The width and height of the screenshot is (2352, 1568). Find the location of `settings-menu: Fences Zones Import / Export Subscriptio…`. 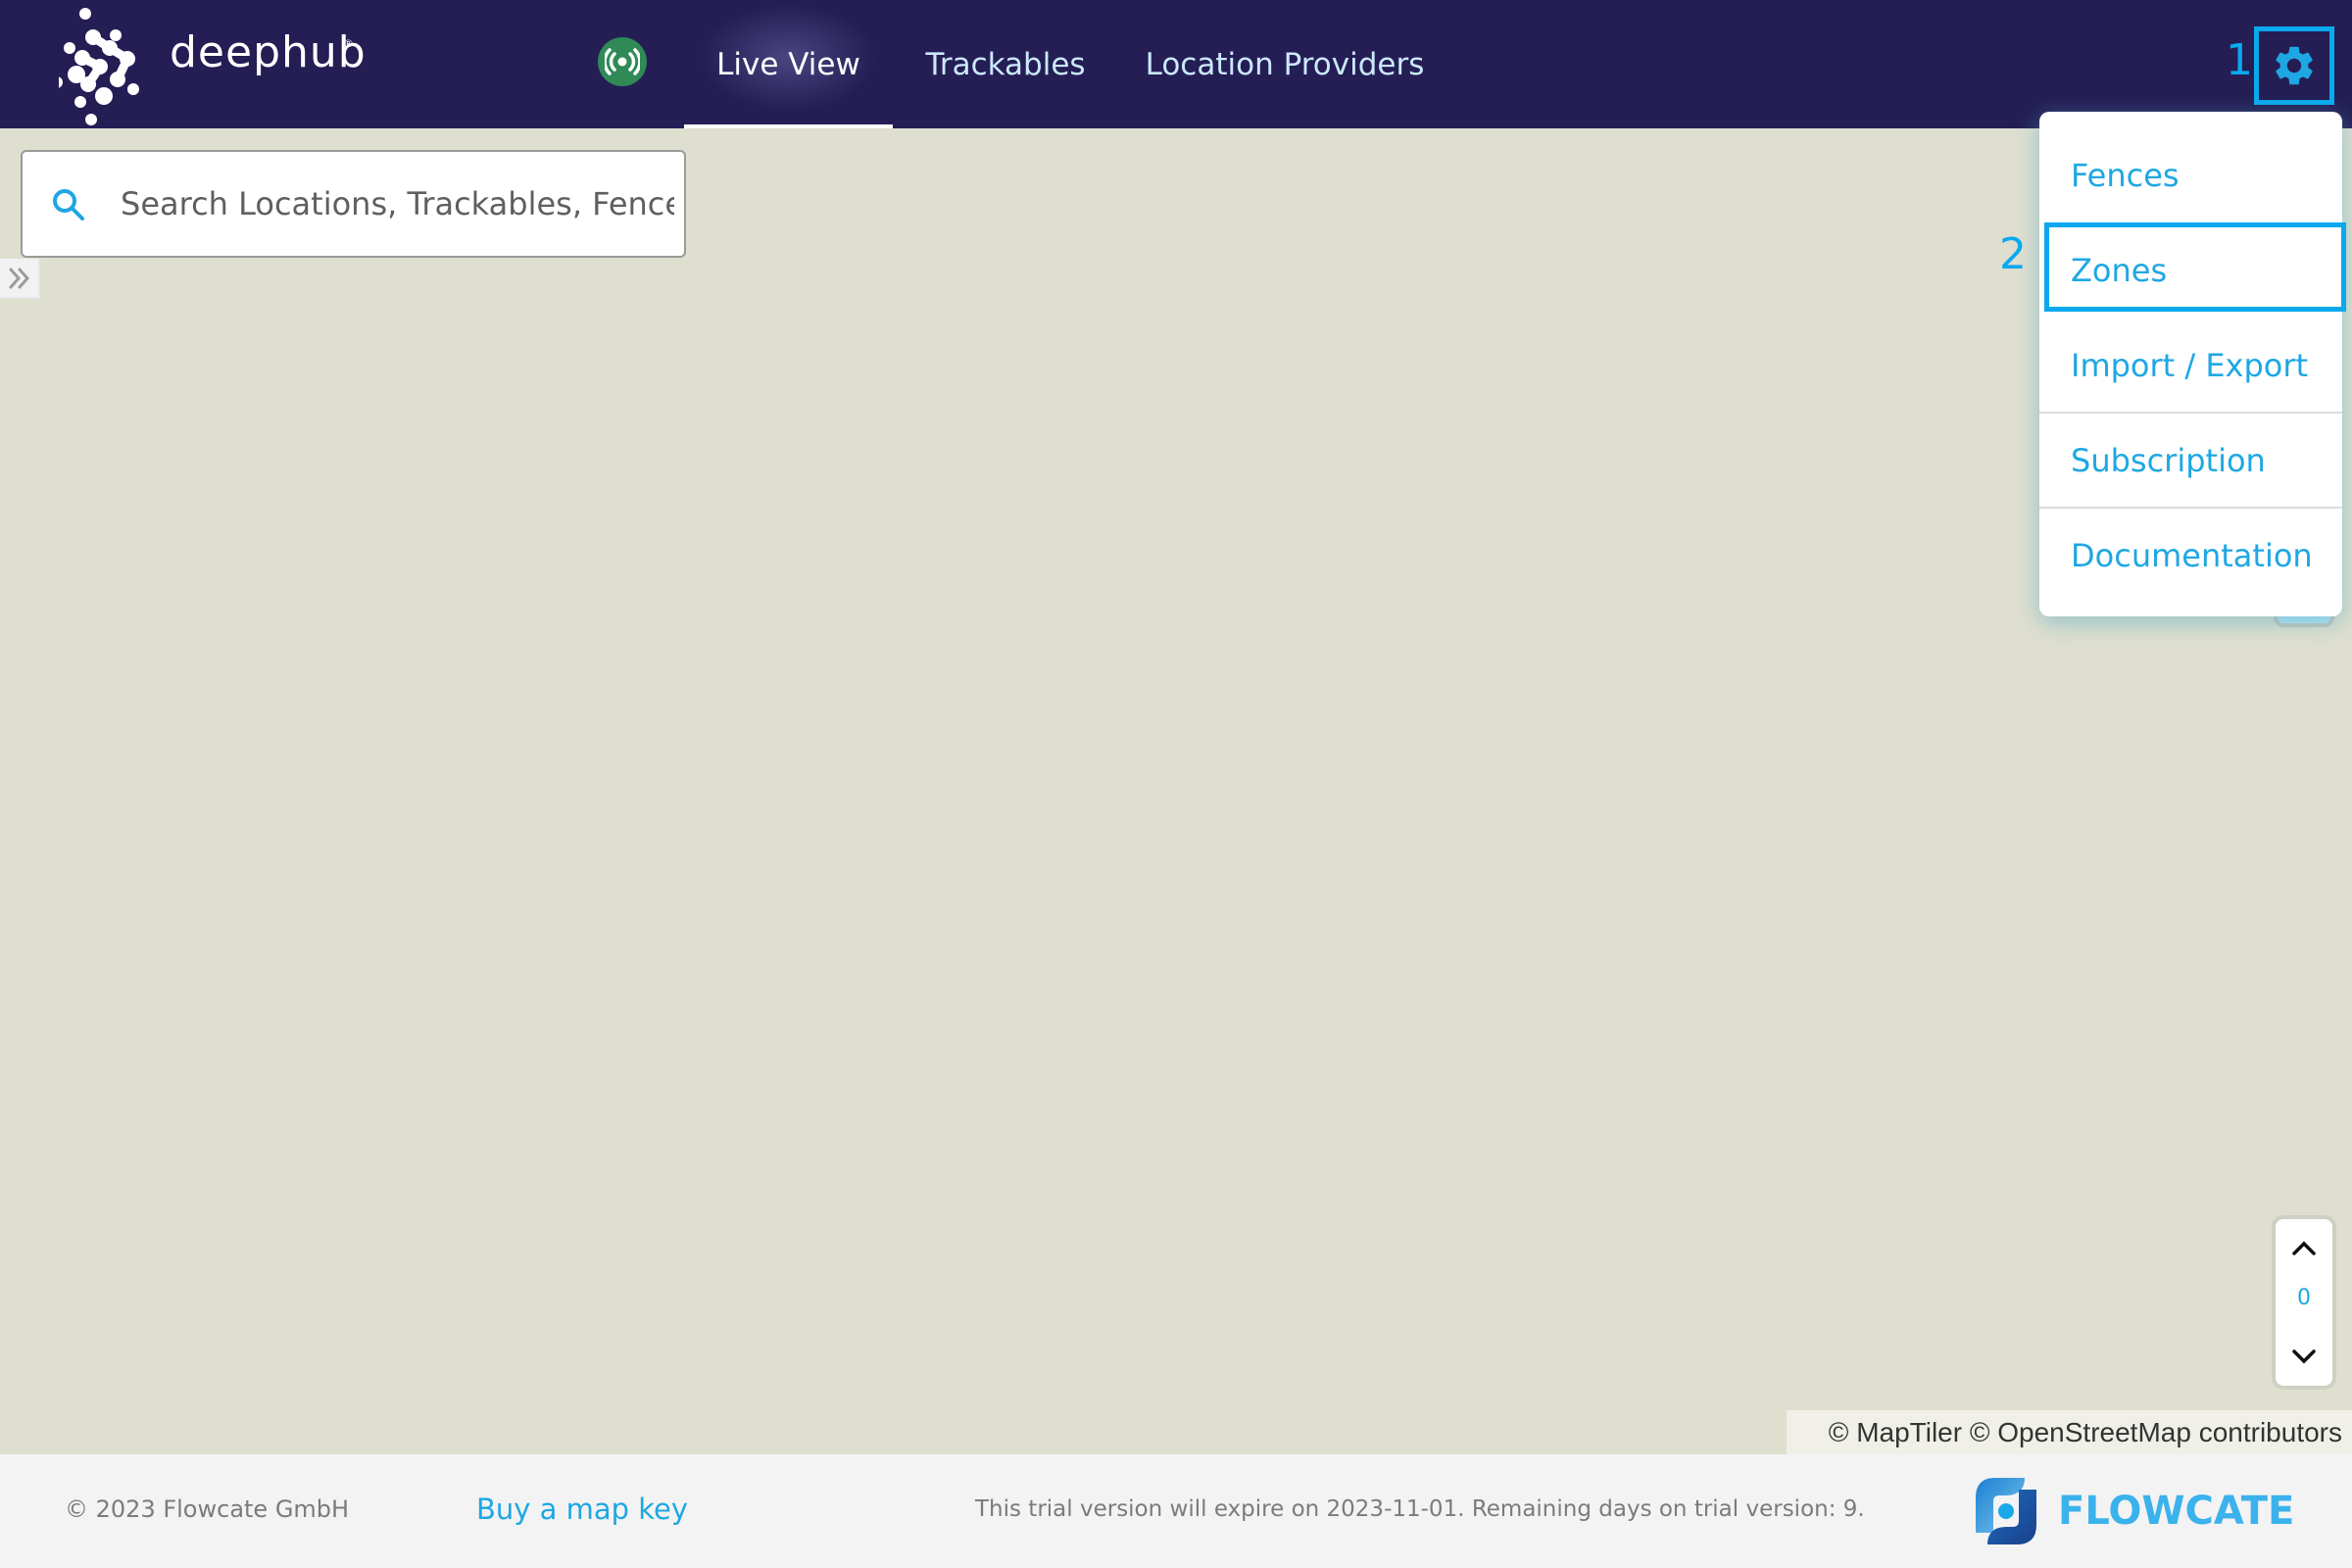

settings-menu: Fences Zones Import / Export Subscriptio… is located at coordinates (2190, 364).